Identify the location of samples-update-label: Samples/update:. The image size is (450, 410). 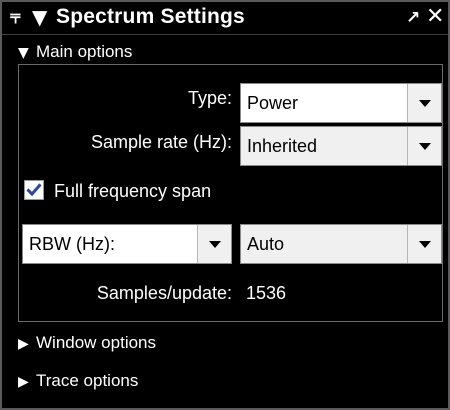
(164, 293).